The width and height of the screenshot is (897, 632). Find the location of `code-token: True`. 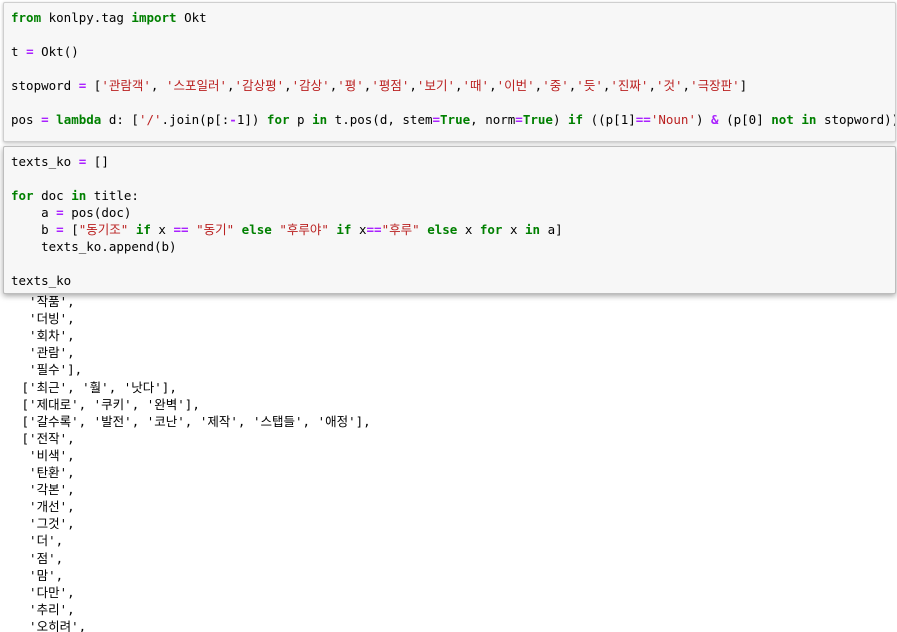

code-token: True is located at coordinates (455, 119).